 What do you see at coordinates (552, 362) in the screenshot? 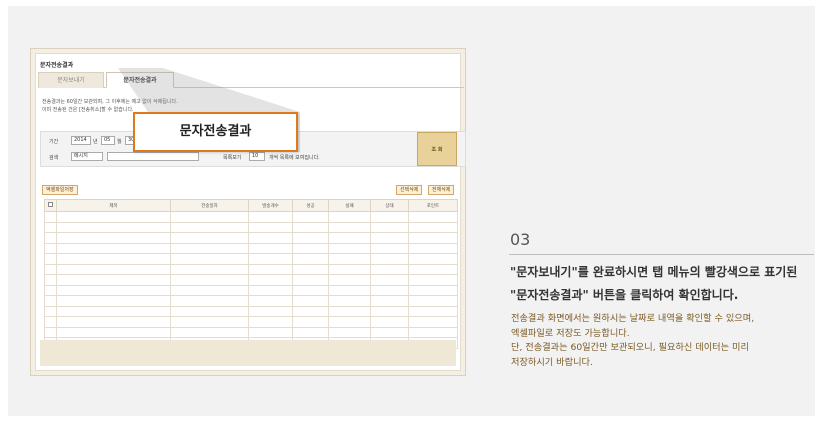
I see `guide-desc-line-4: 저장하시기 바랍니다.` at bounding box center [552, 362].